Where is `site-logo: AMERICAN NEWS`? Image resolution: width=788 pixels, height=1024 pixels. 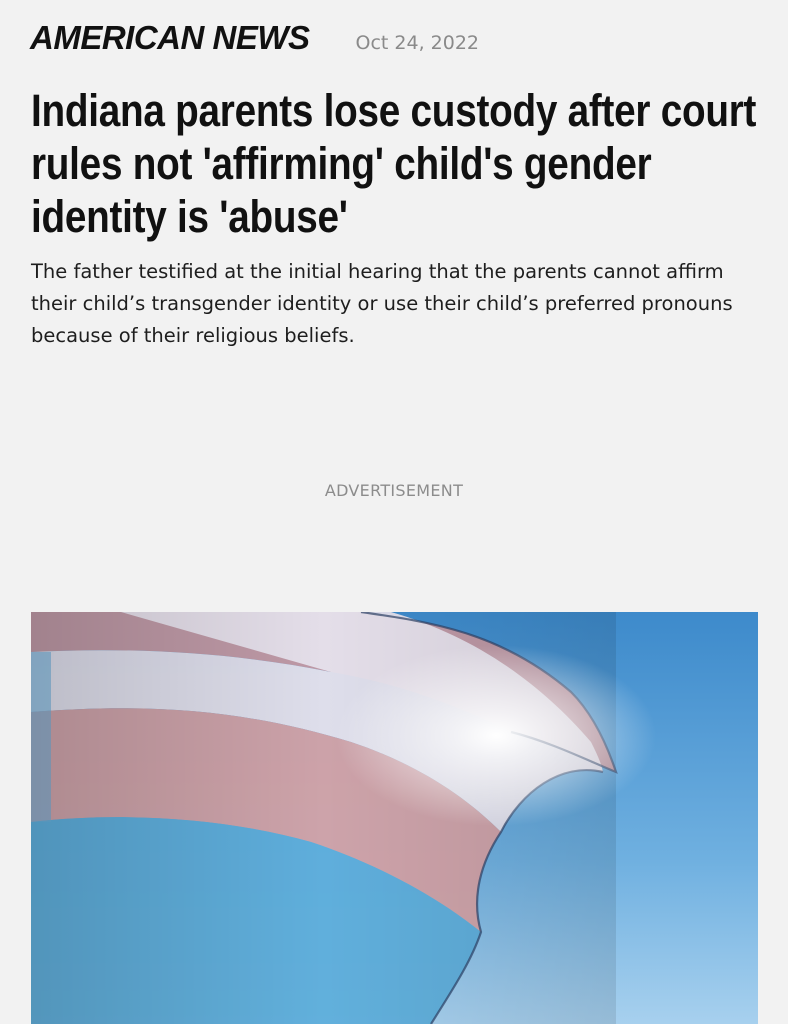
site-logo: AMERICAN NEWS is located at coordinates (170, 38).